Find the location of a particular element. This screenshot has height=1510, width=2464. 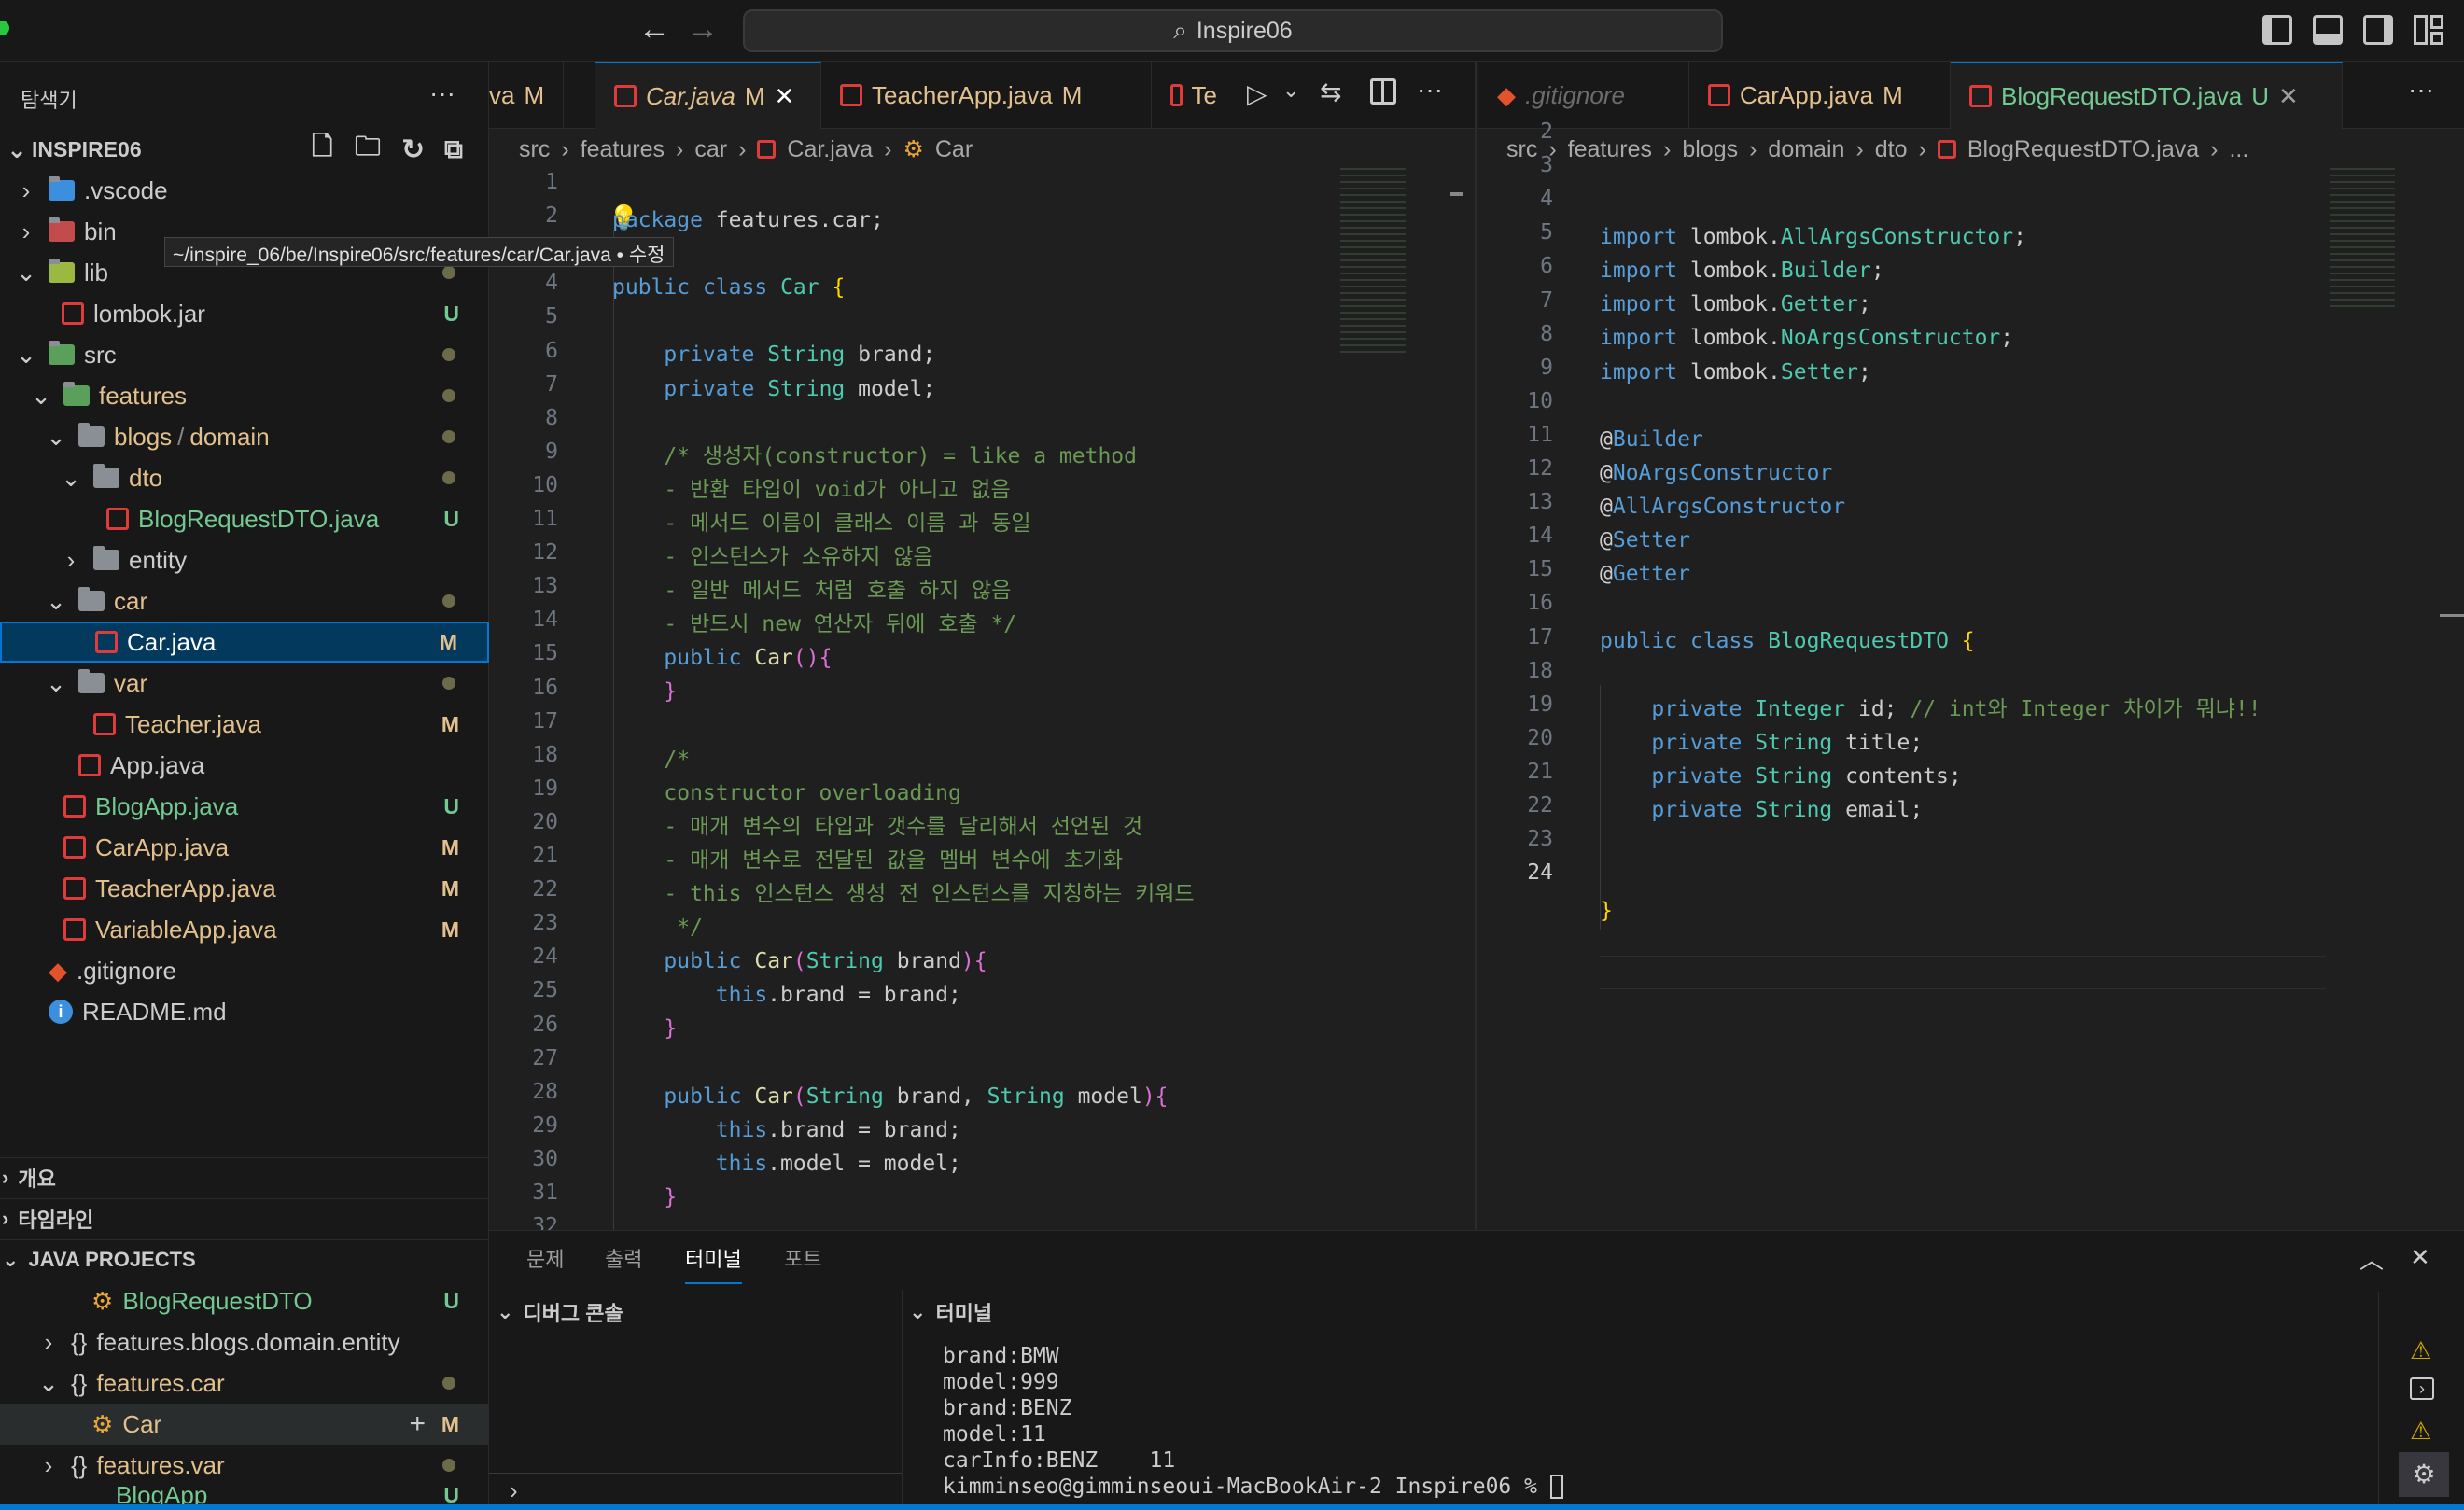

java-projects-section: ⌄ JAVA PROJECTS is located at coordinates (244, 1259).